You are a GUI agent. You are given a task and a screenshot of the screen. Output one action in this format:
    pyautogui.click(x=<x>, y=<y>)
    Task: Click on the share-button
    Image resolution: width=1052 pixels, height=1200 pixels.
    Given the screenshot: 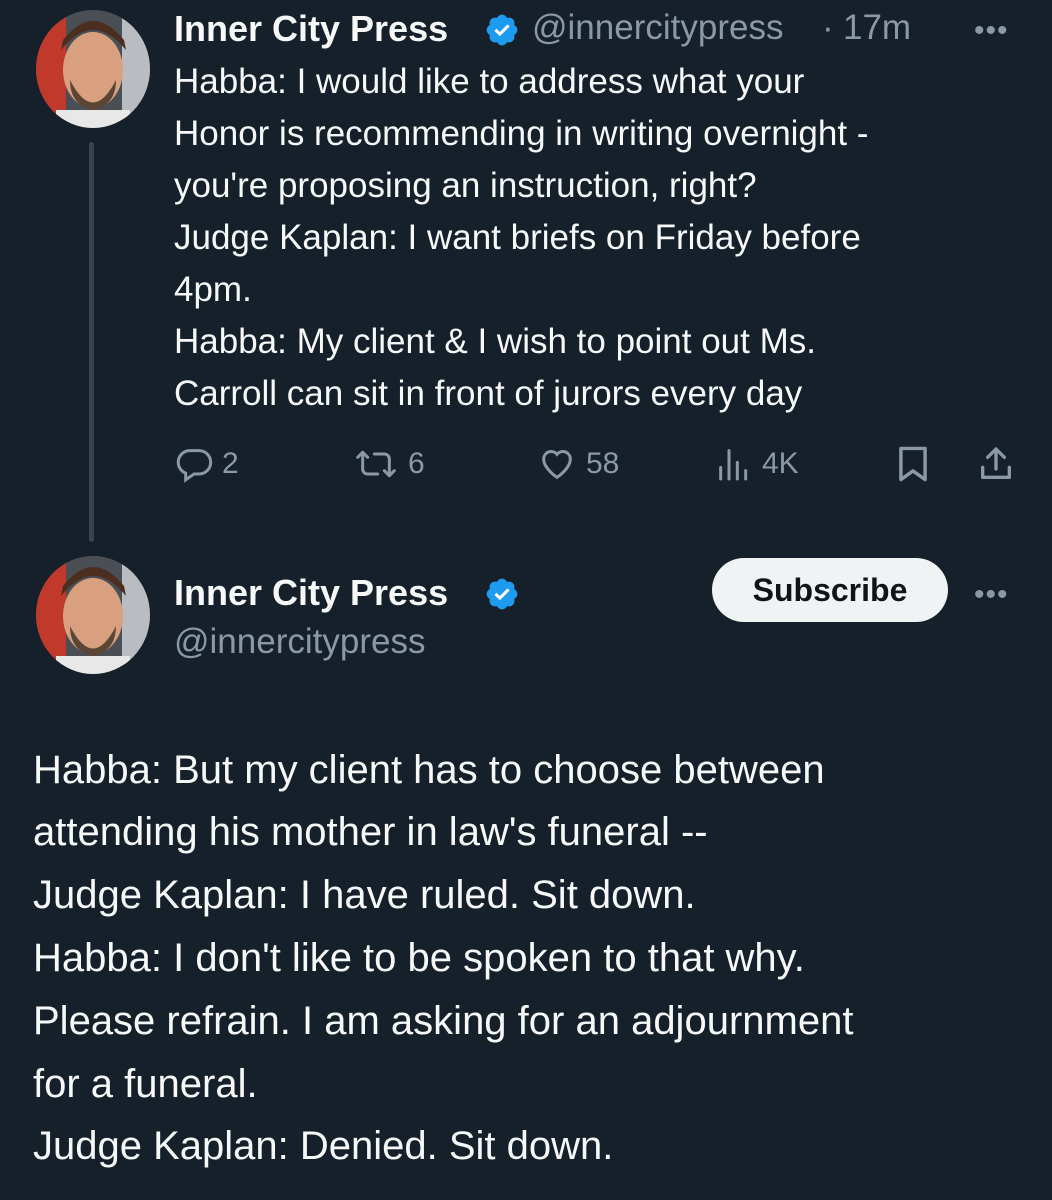 What is the action you would take?
    pyautogui.click(x=996, y=464)
    